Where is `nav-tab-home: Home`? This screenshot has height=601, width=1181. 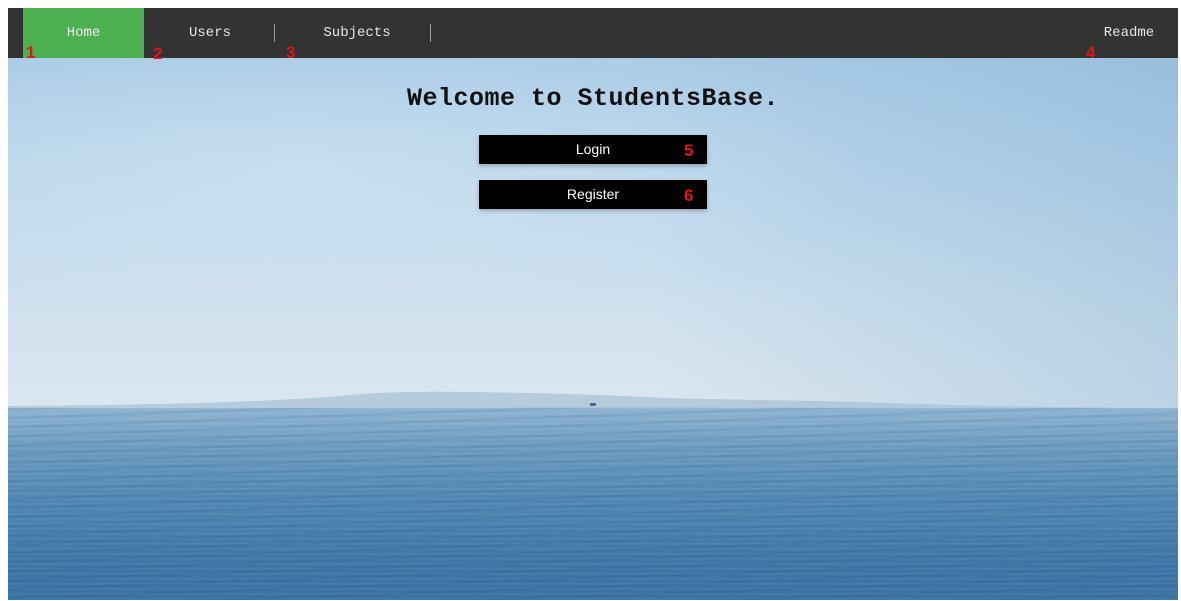 nav-tab-home: Home is located at coordinates (83, 33).